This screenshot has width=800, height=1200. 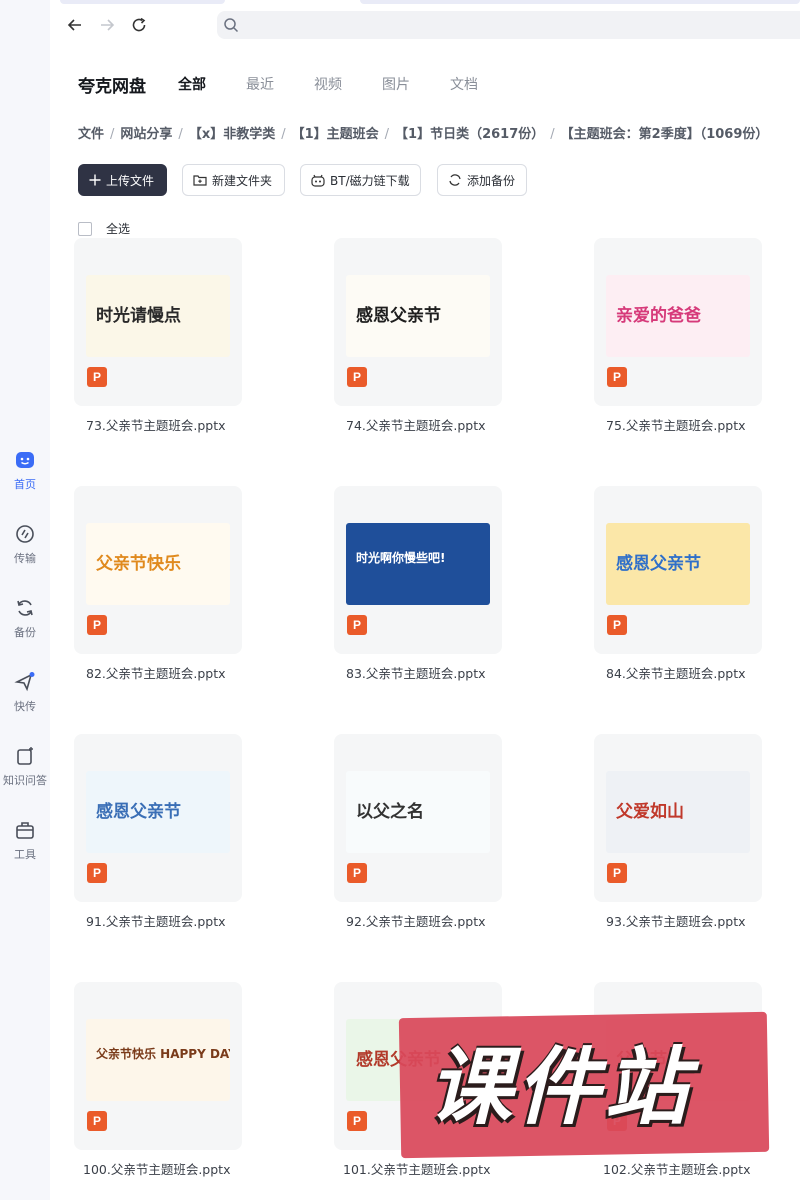 I want to click on file-name: 83.父亲节主题班会.pptx, so click(x=416, y=672).